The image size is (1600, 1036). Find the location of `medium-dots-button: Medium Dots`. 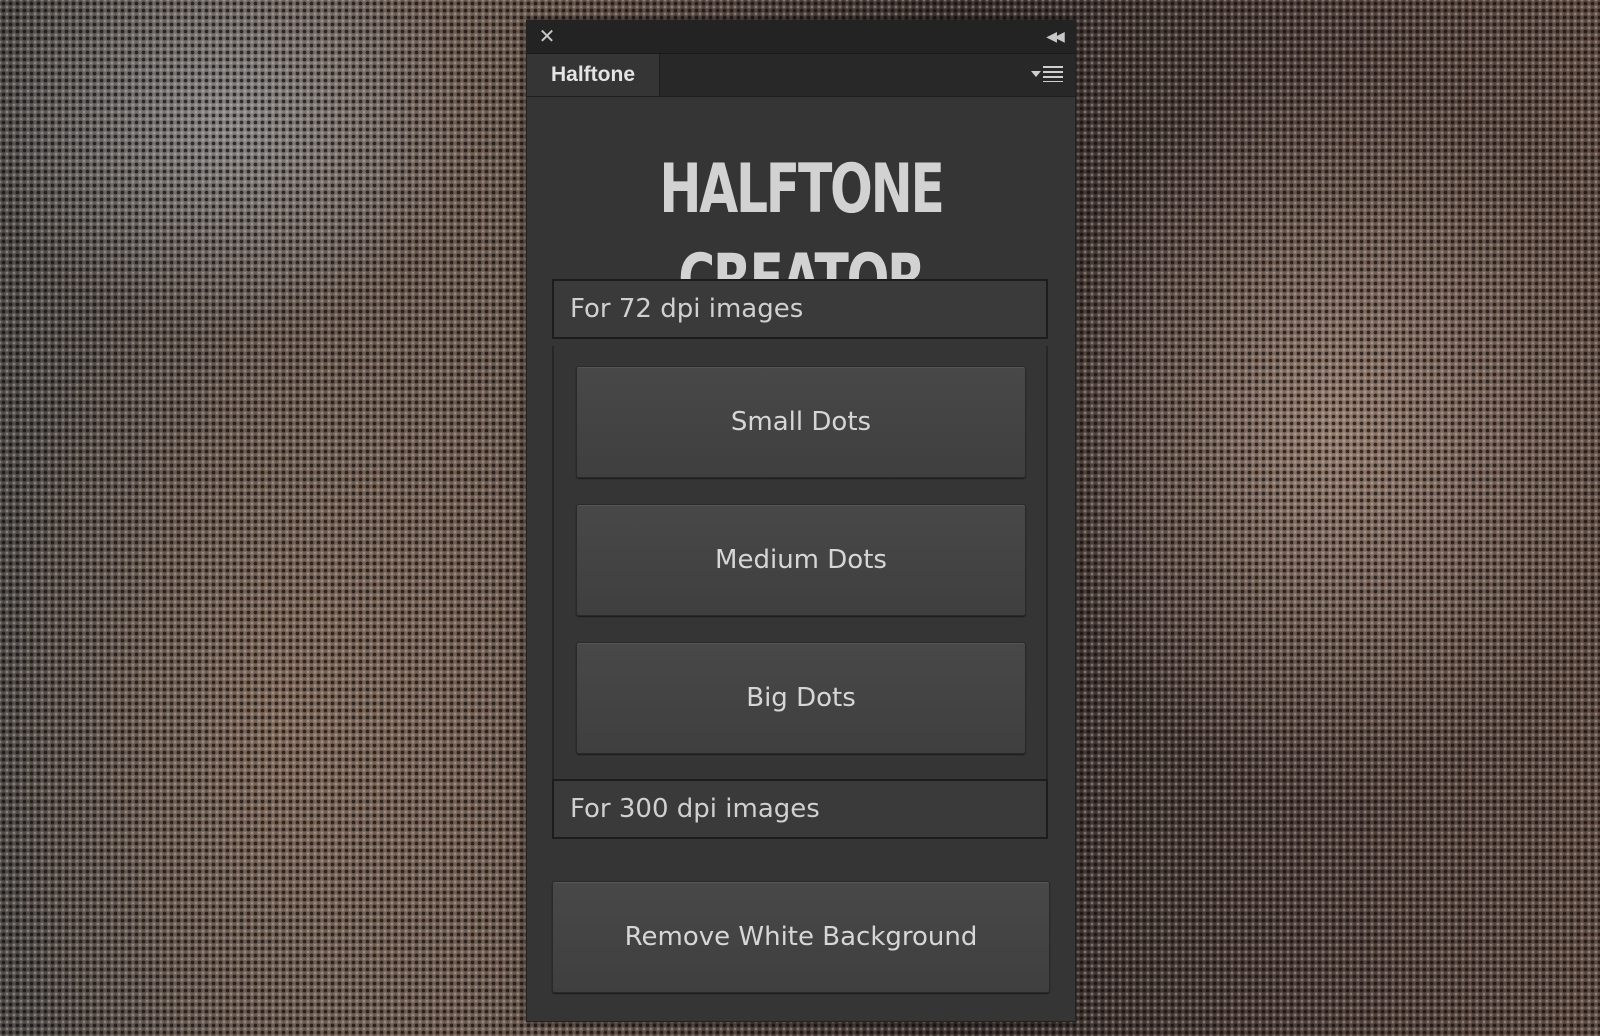

medium-dots-button: Medium Dots is located at coordinates (801, 560).